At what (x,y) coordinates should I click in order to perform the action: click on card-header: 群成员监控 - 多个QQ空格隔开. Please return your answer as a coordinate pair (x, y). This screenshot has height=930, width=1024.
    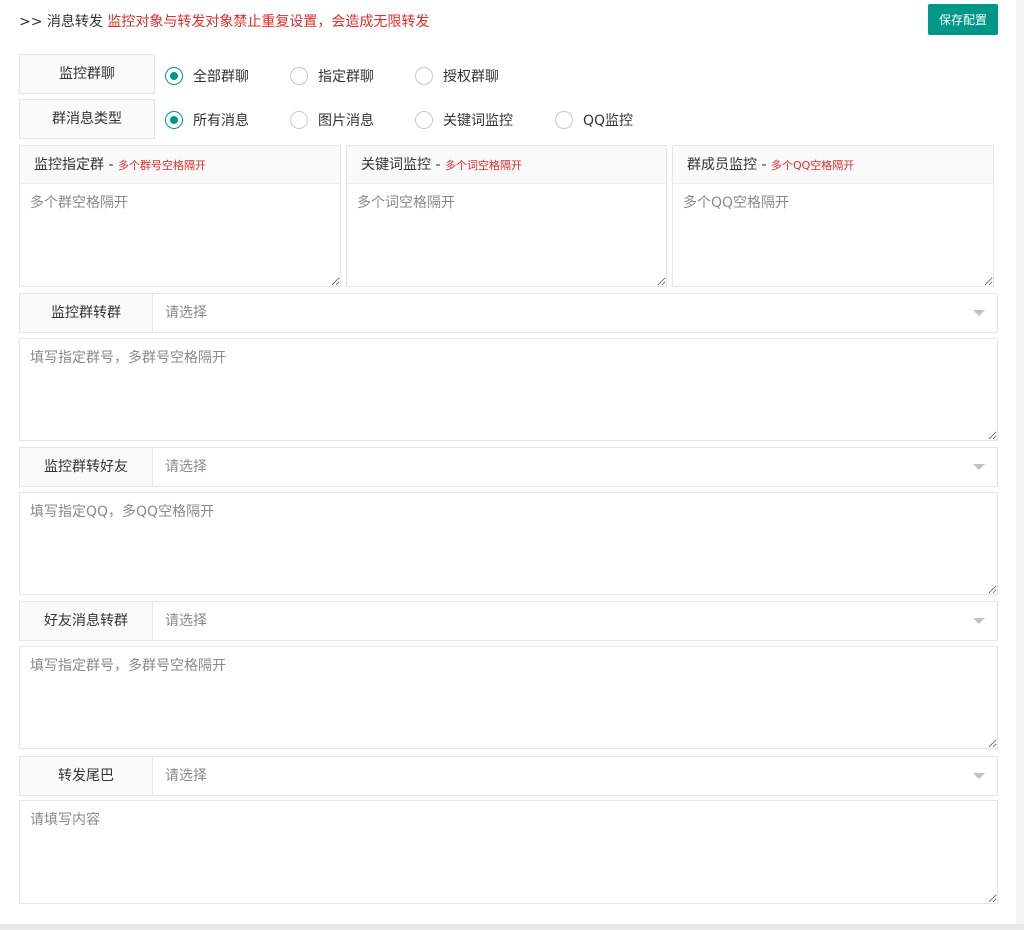
    Looking at the image, I should click on (833, 165).